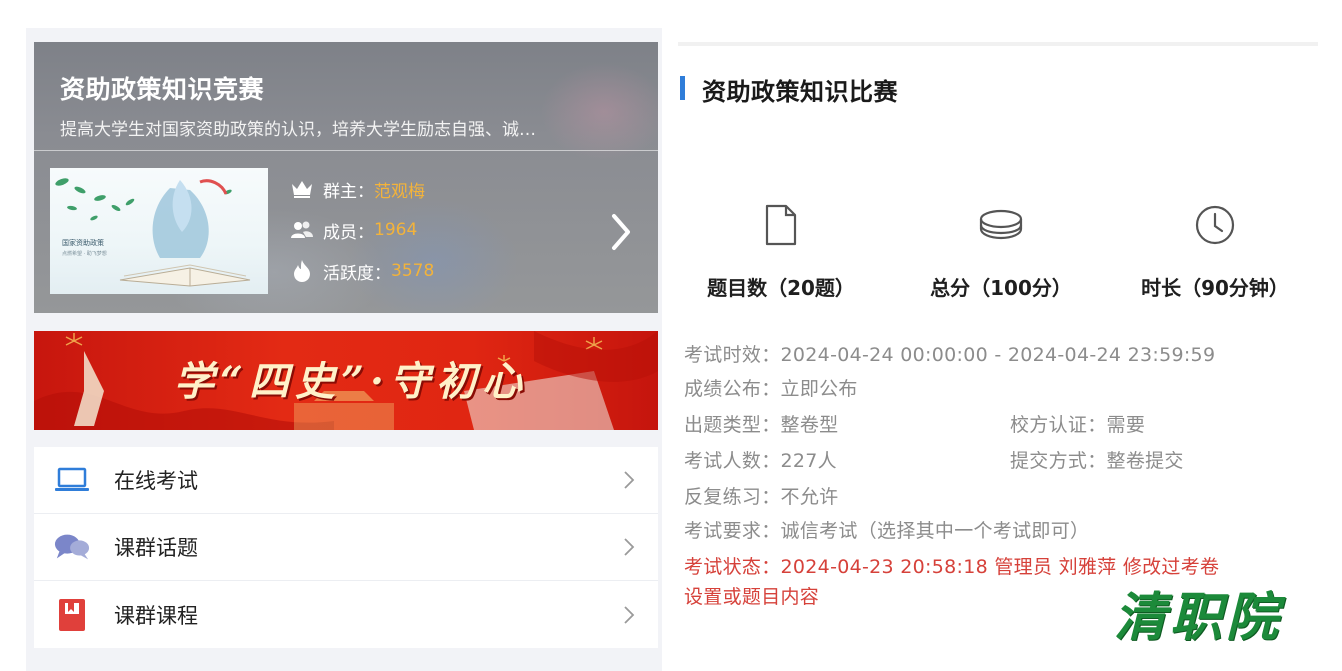 The image size is (1342, 671). Describe the element at coordinates (732, 355) in the screenshot. I see `info-key: 考试时效：` at that location.